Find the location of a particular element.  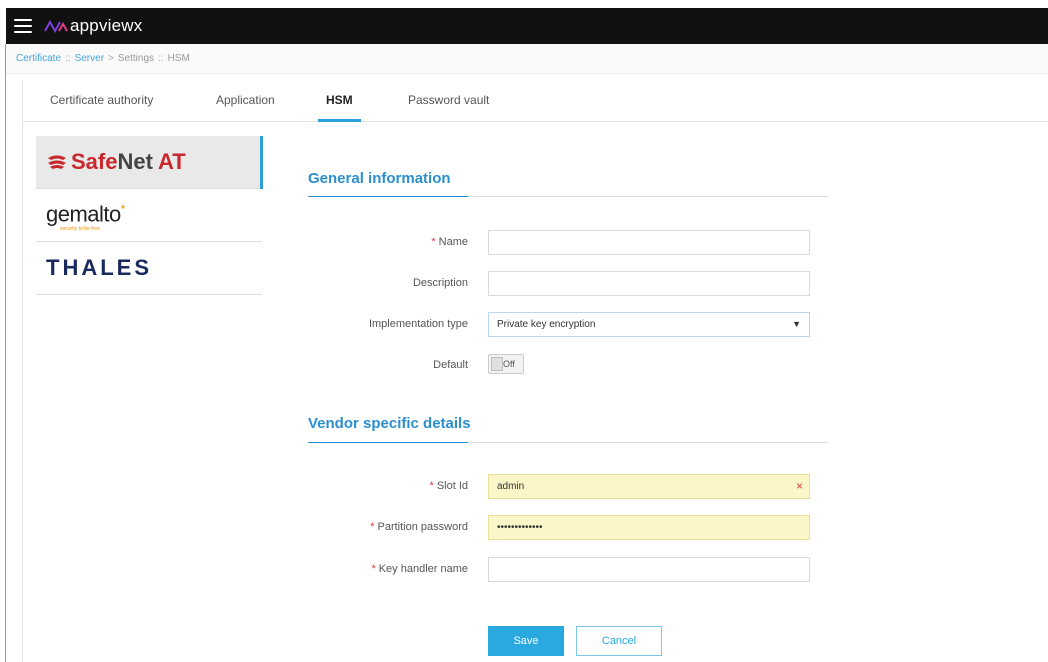

tab-password-vault: Password vault is located at coordinates (448, 101).